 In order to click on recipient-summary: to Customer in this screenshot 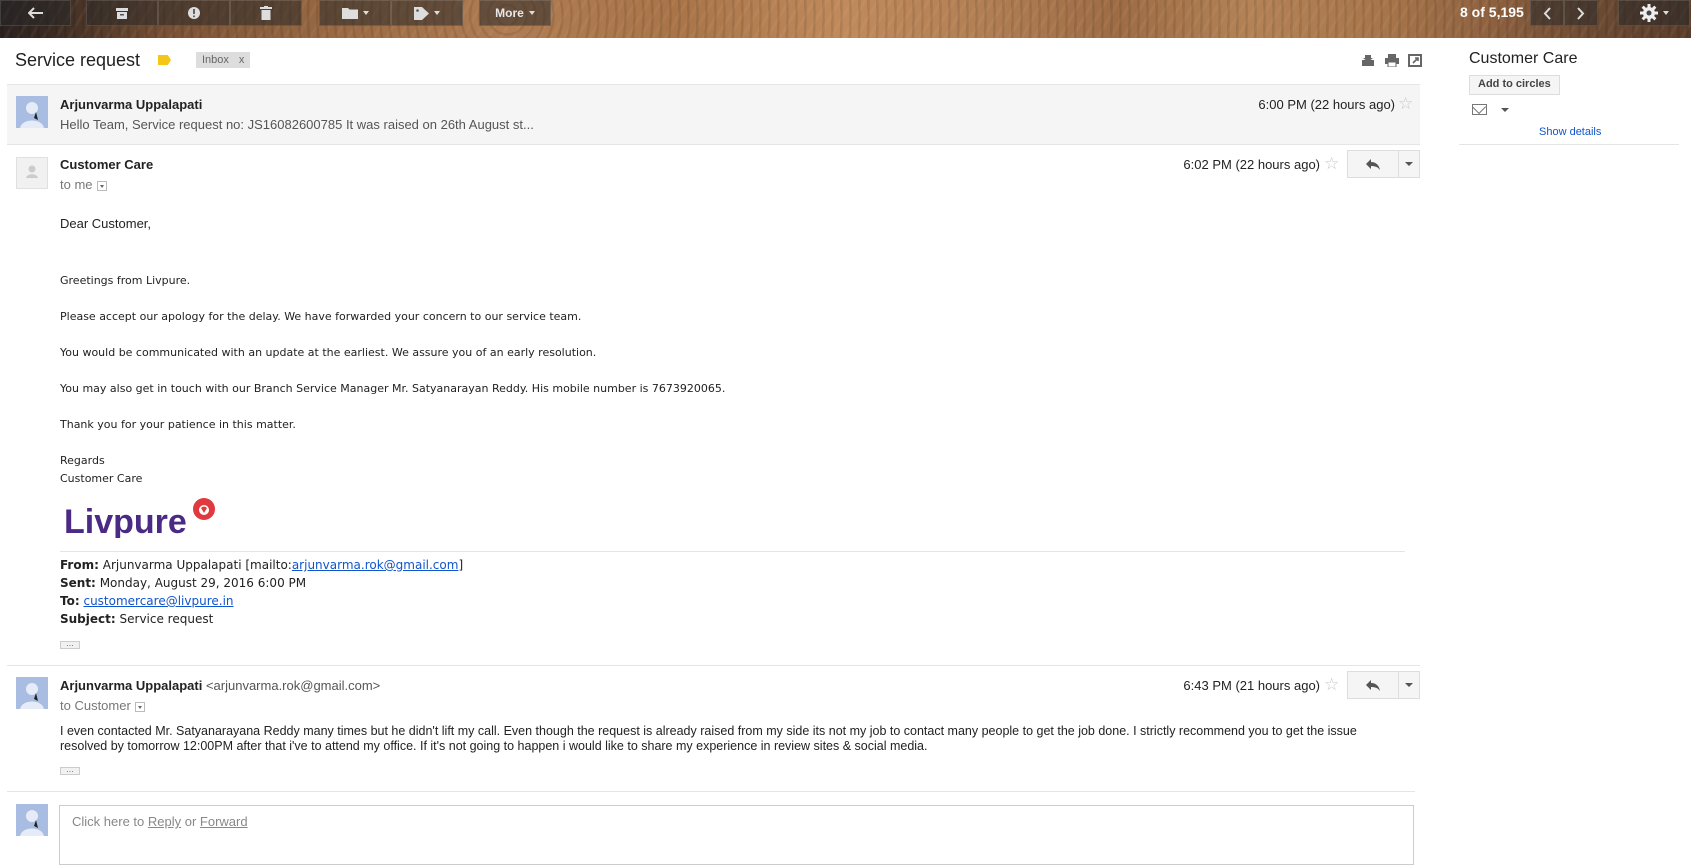, I will do `click(102, 705)`.